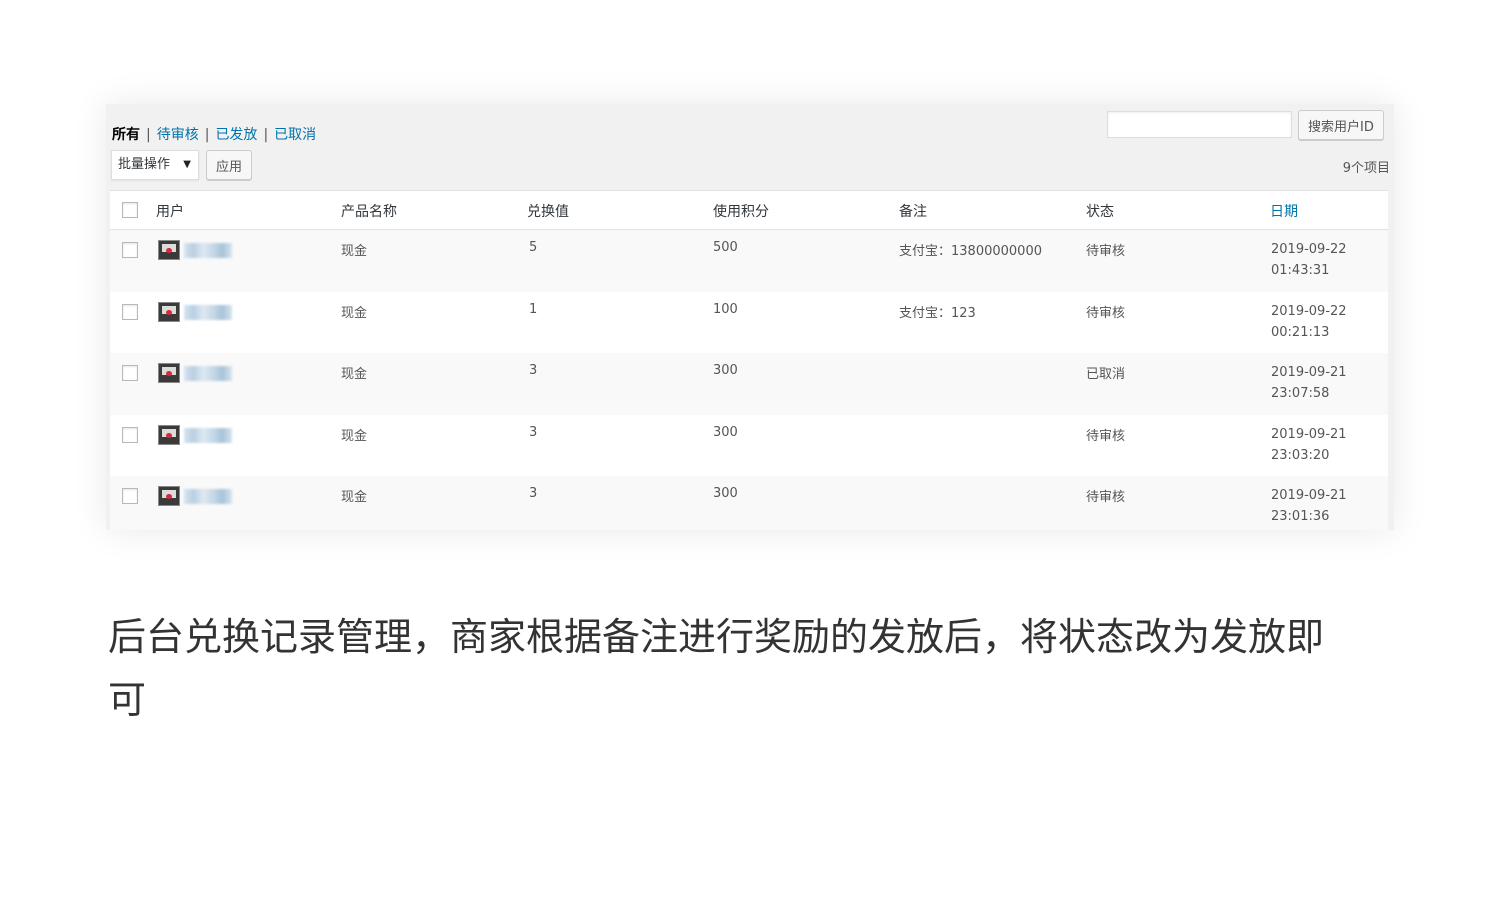 The width and height of the screenshot is (1500, 906). Describe the element at coordinates (1300, 517) in the screenshot. I see `cell-date-time: 23:01:36` at that location.